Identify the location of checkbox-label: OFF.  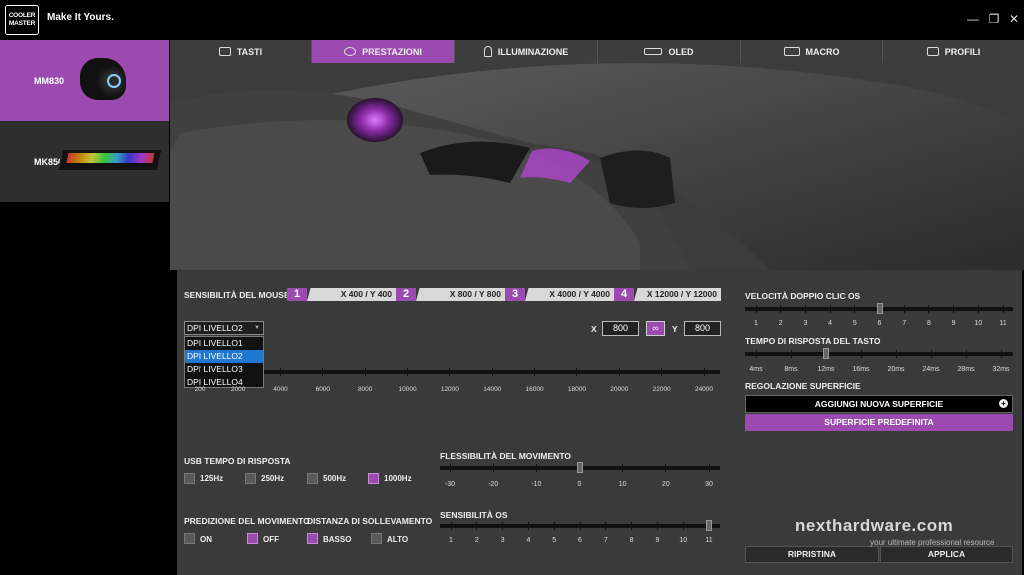
(271, 539).